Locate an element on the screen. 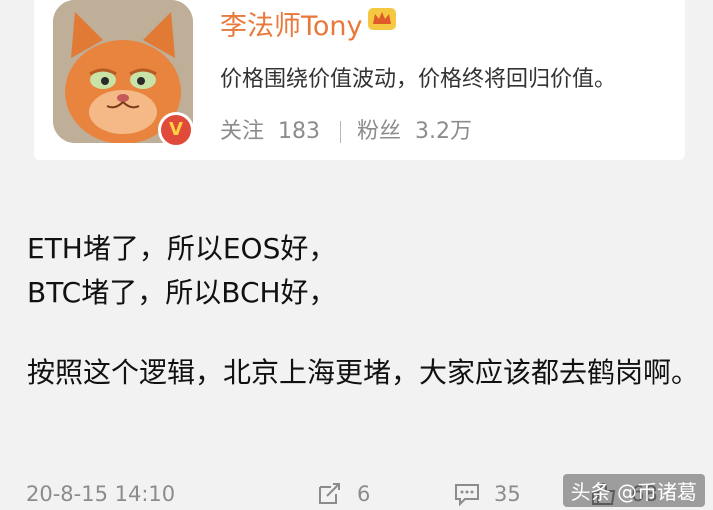  followers-label: 粉丝 is located at coordinates (379, 131).